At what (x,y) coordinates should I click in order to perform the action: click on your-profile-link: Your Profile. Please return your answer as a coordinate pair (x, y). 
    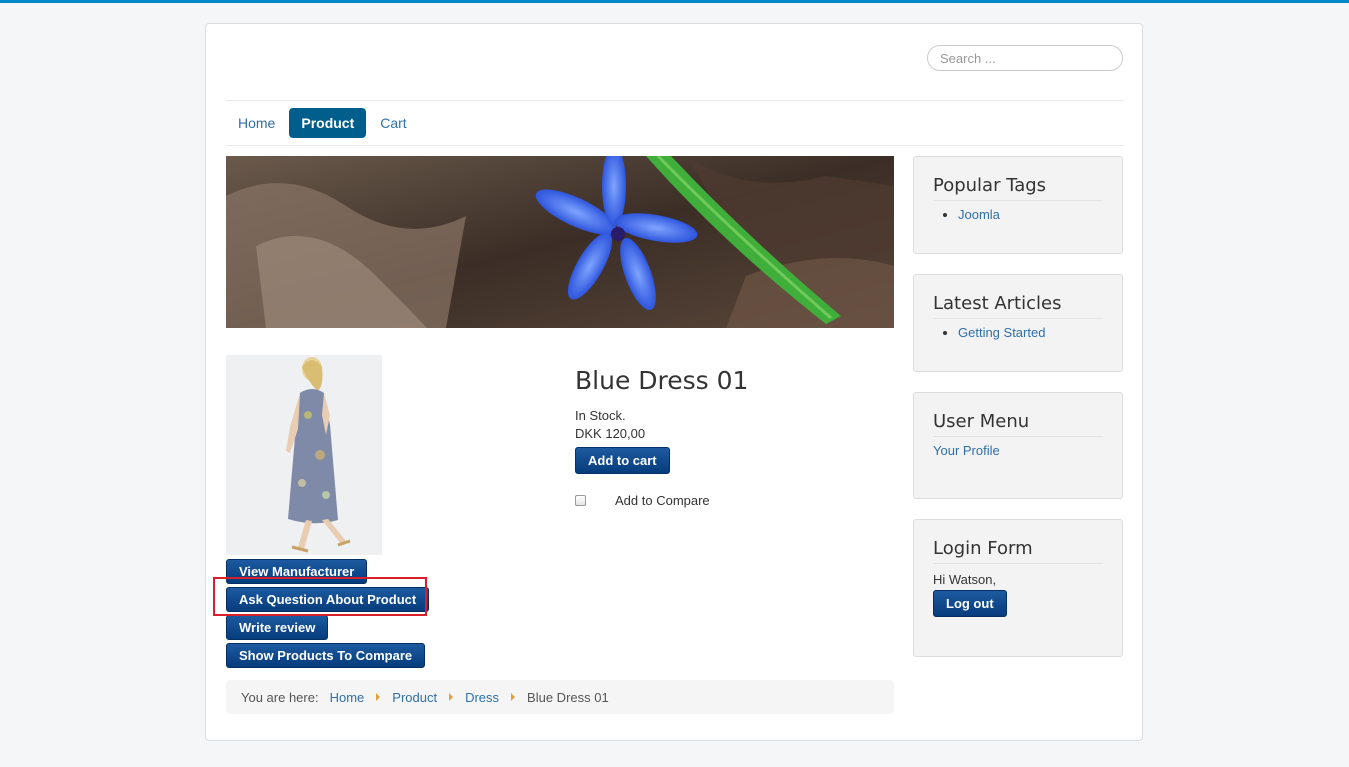
    Looking at the image, I should click on (1018, 450).